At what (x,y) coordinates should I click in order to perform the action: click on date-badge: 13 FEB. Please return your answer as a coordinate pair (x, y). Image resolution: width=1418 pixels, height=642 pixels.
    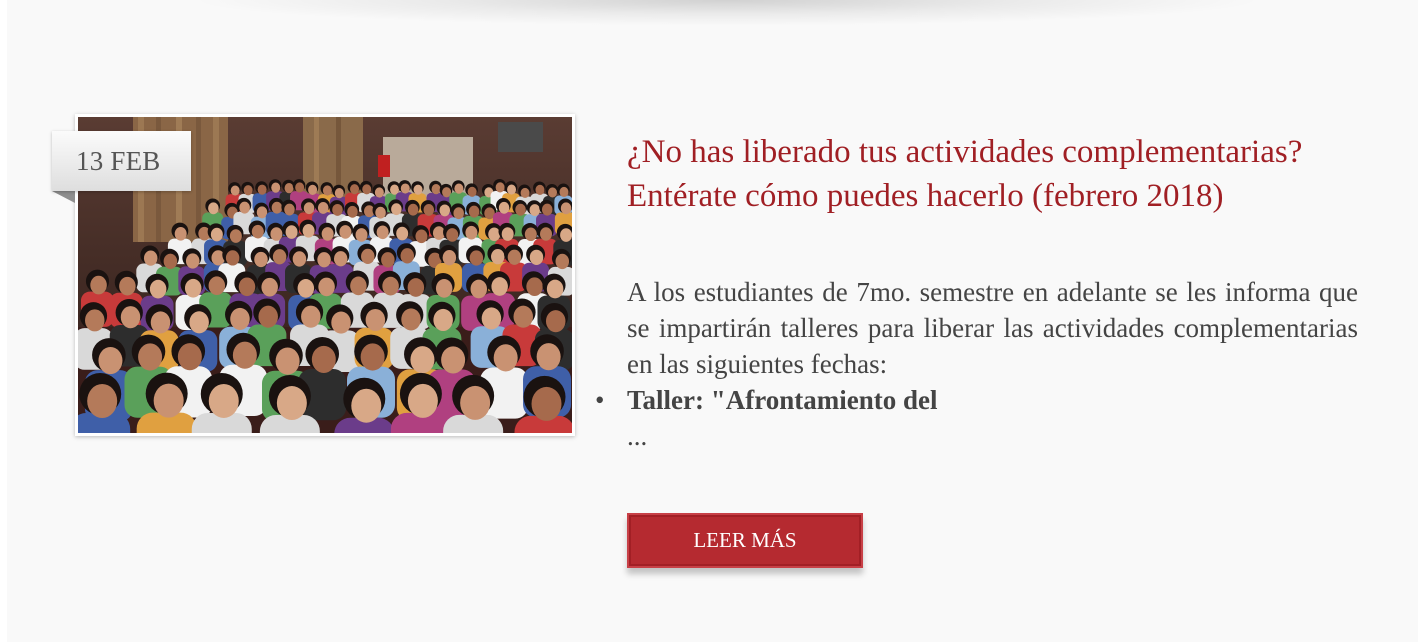
    Looking at the image, I should click on (121, 161).